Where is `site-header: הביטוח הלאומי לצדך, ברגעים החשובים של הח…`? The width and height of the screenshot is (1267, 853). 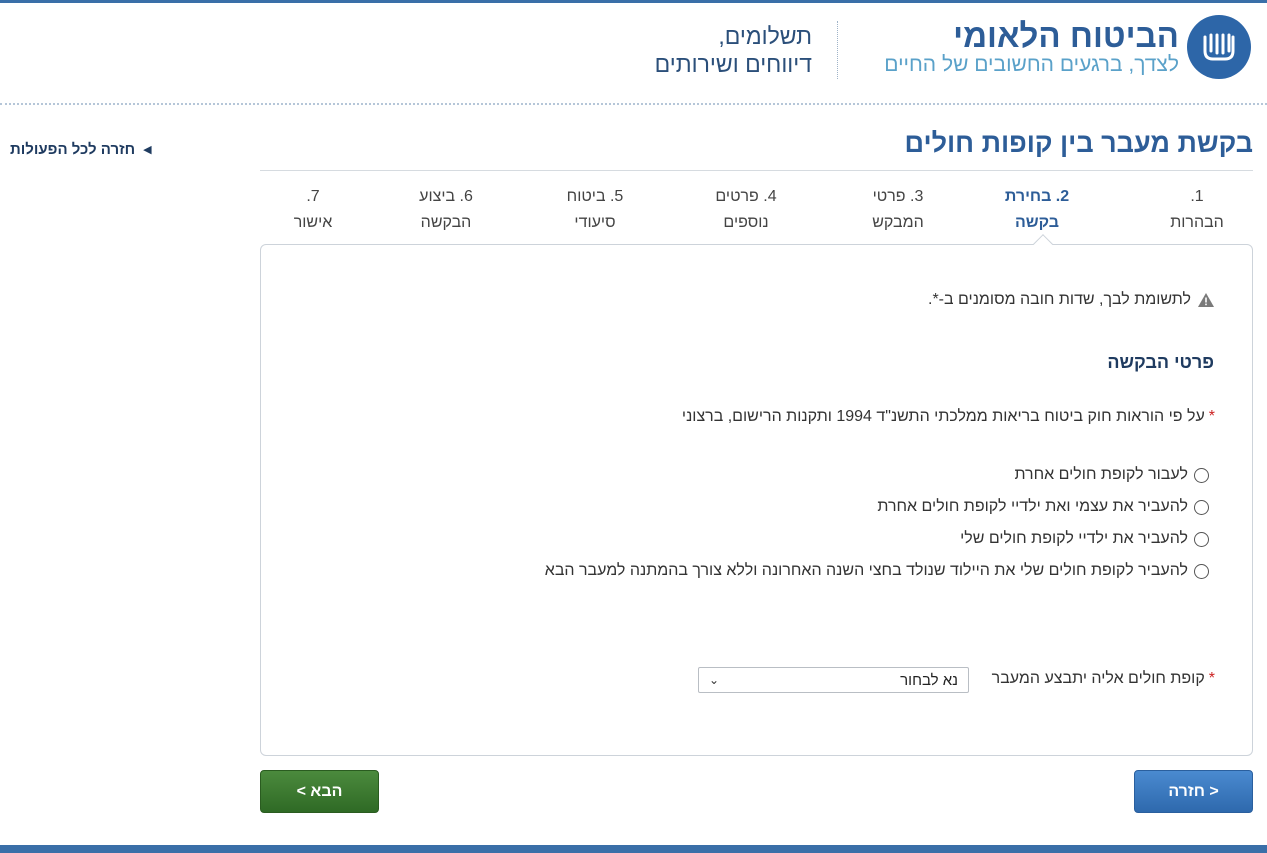 site-header: הביטוח הלאומי לצדך, ברגעים החשובים של הח… is located at coordinates (633, 54).